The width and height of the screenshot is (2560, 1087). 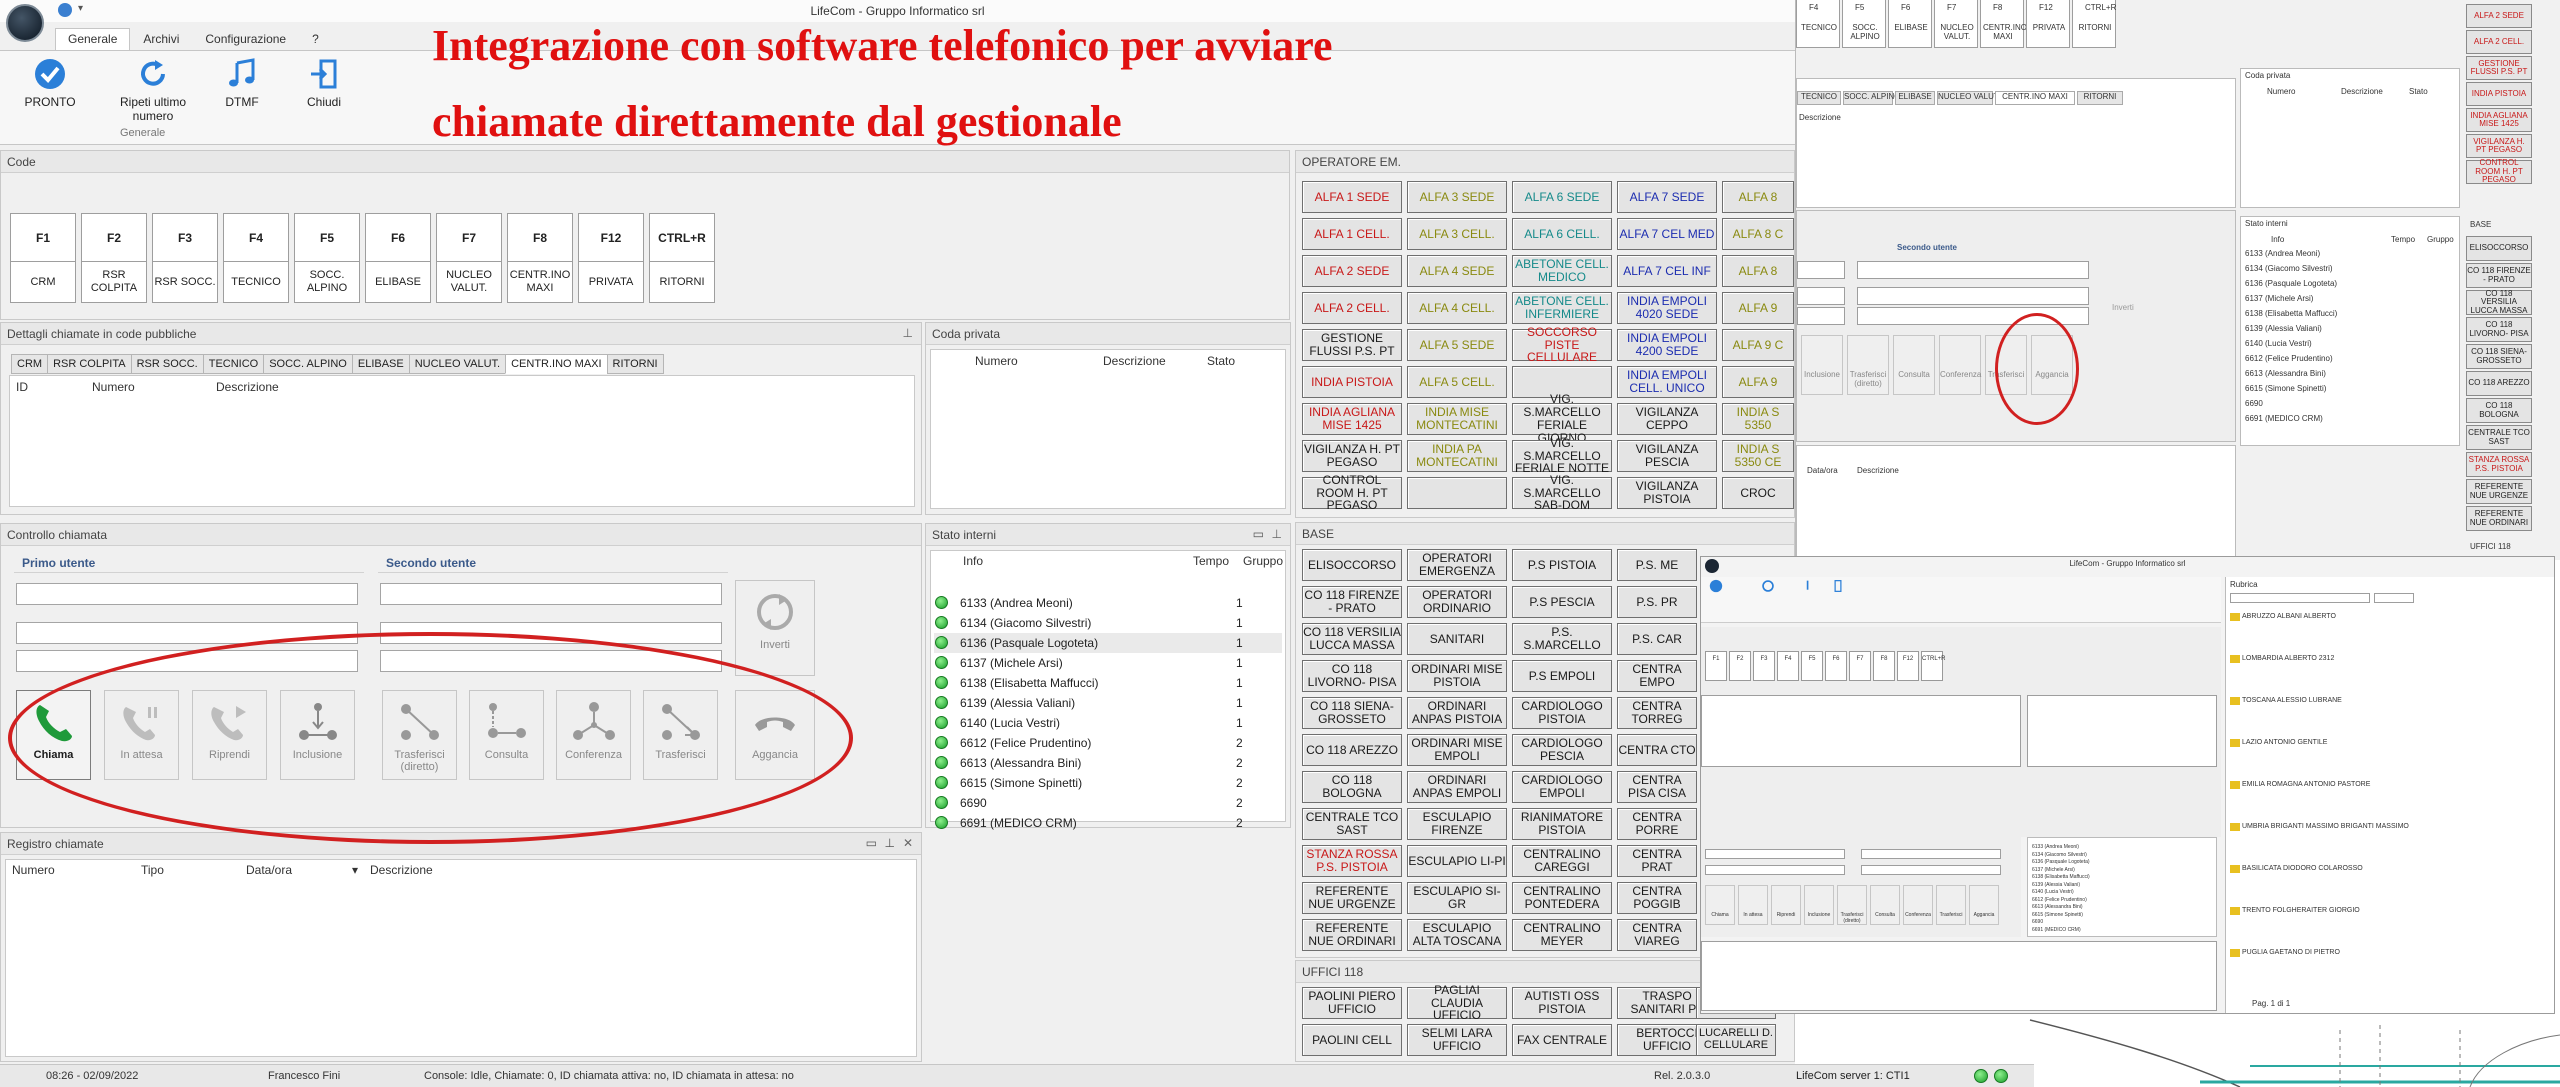 What do you see at coordinates (2288, 658) in the screenshot?
I see `rubrica-entry: LOMBARDIA ALBERTO 2312` at bounding box center [2288, 658].